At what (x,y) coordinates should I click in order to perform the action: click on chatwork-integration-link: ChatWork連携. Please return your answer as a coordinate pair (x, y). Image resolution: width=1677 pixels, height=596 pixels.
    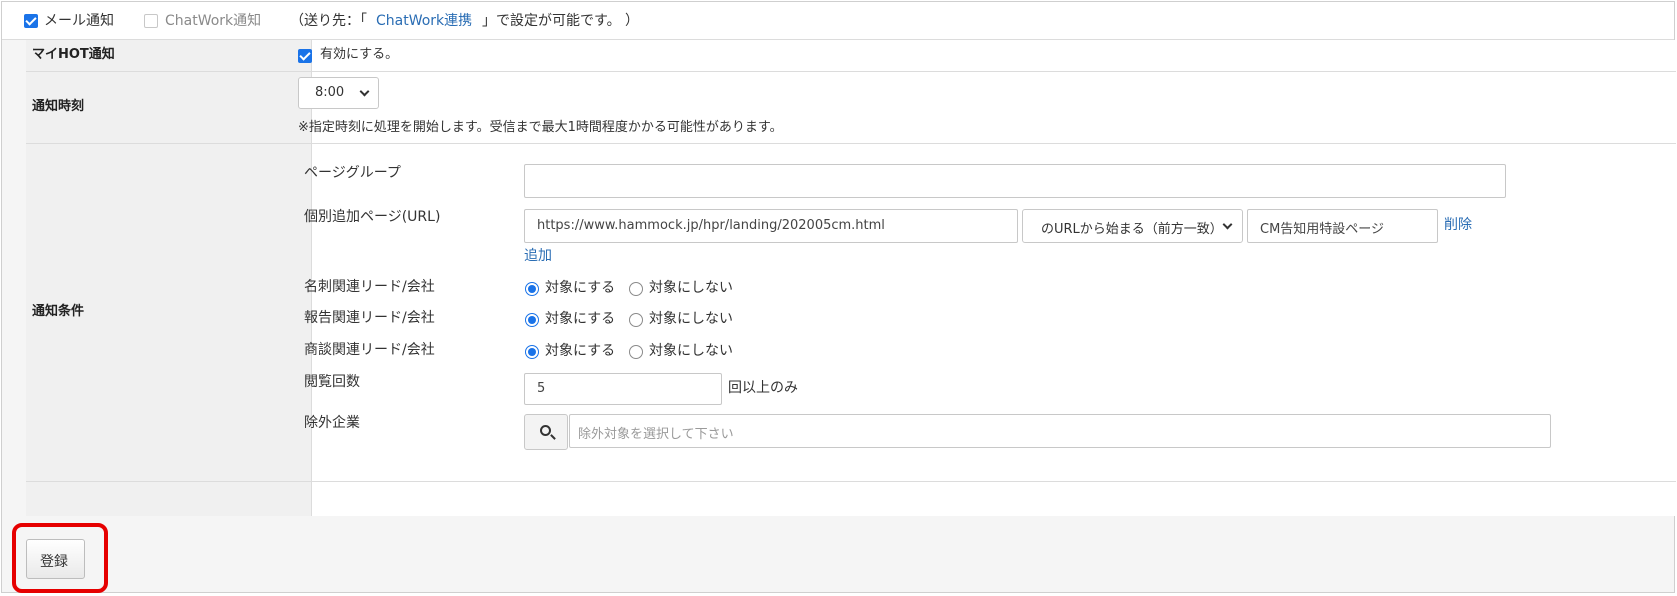
    Looking at the image, I should click on (424, 21).